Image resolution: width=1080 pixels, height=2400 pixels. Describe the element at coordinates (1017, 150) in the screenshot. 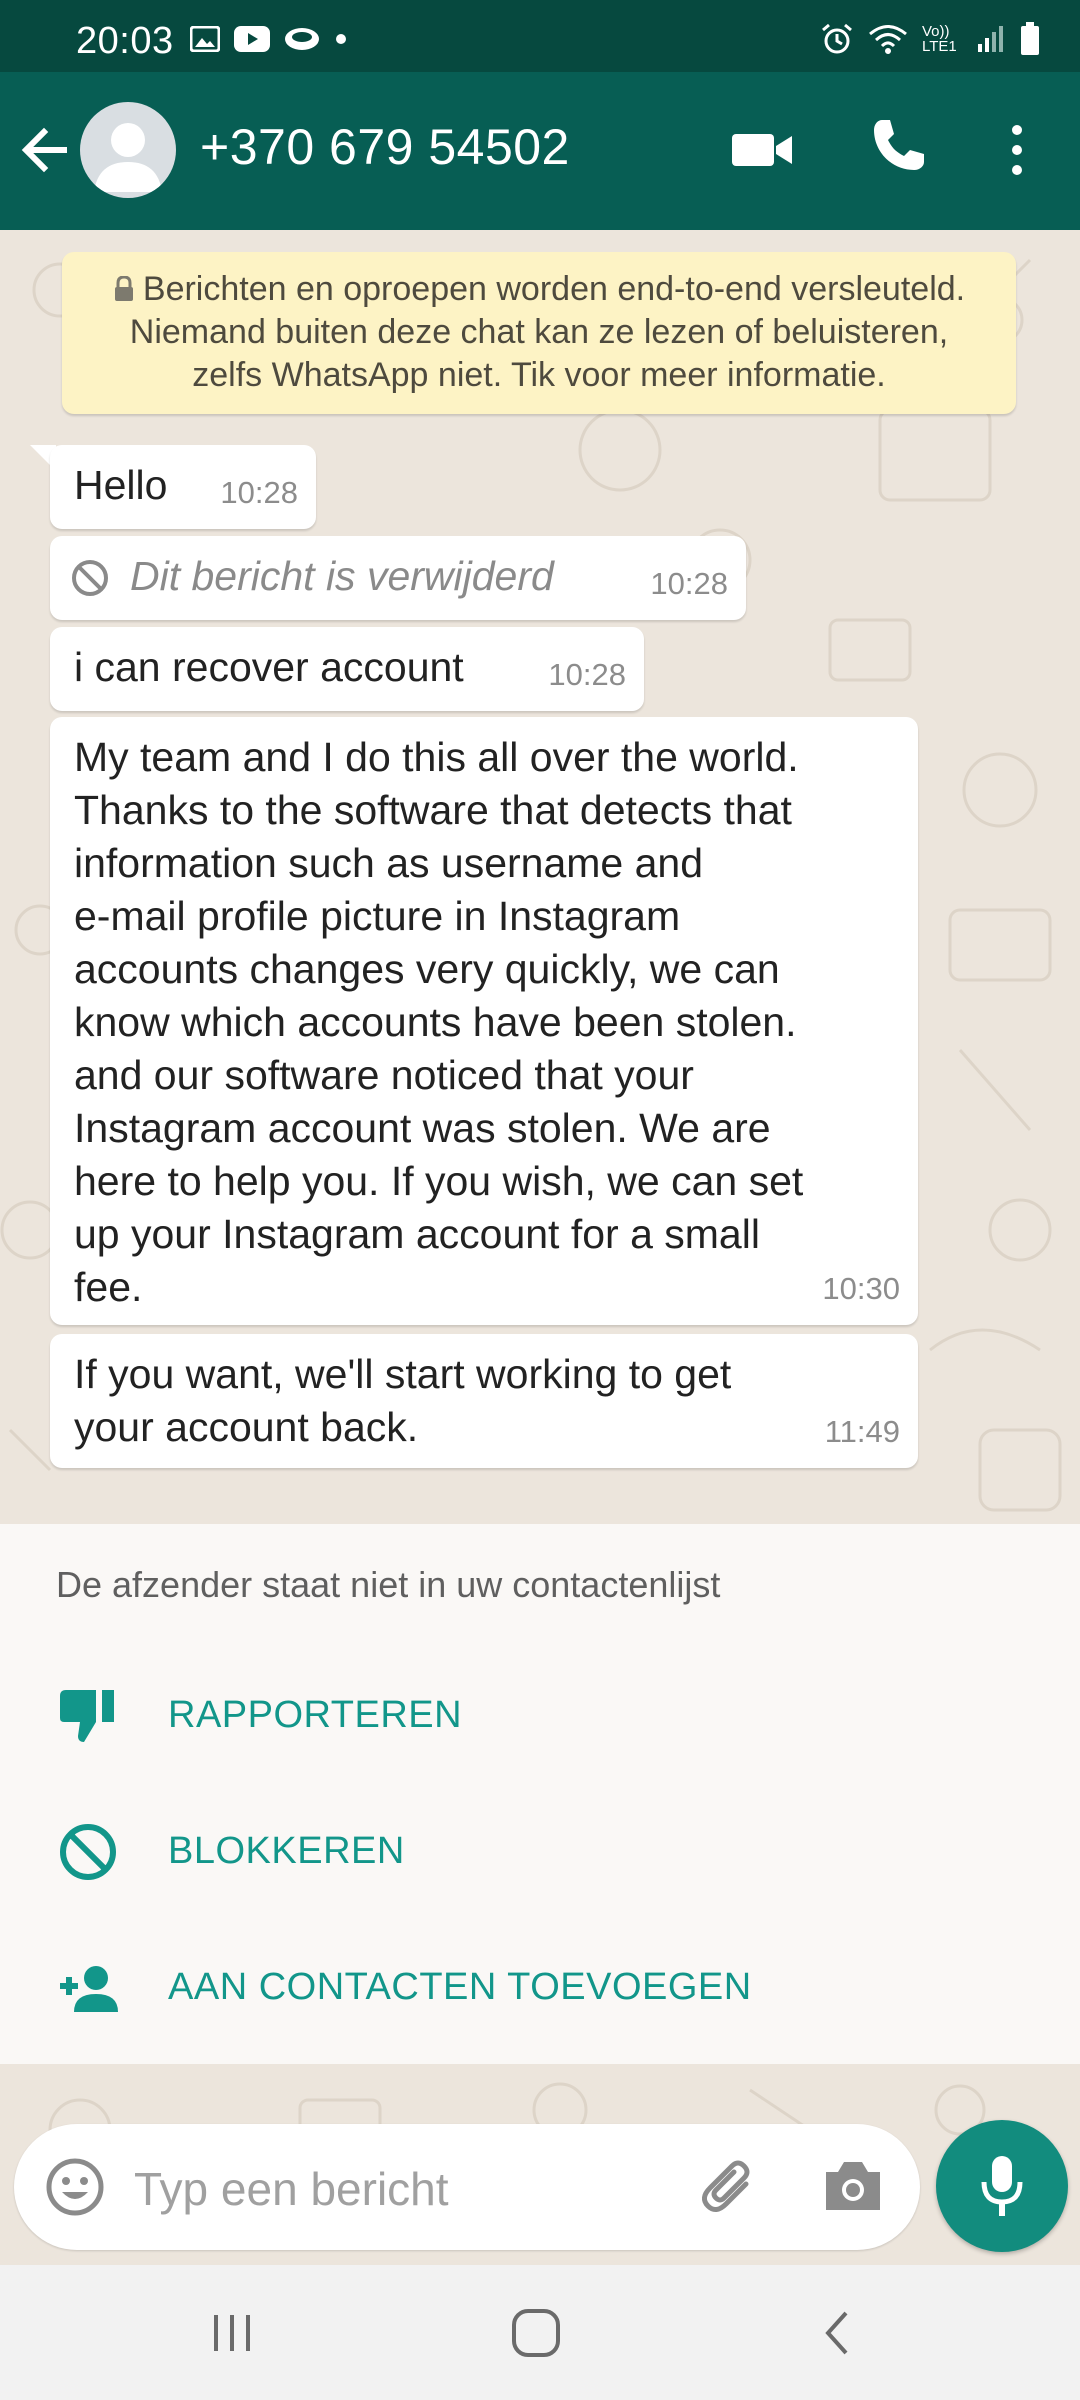

I see `more-options-icon` at that location.